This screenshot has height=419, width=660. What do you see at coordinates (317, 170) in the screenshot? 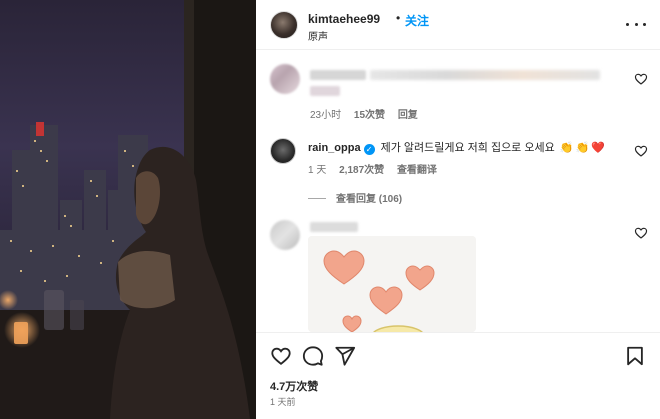
I see `comment-time: 1 天` at bounding box center [317, 170].